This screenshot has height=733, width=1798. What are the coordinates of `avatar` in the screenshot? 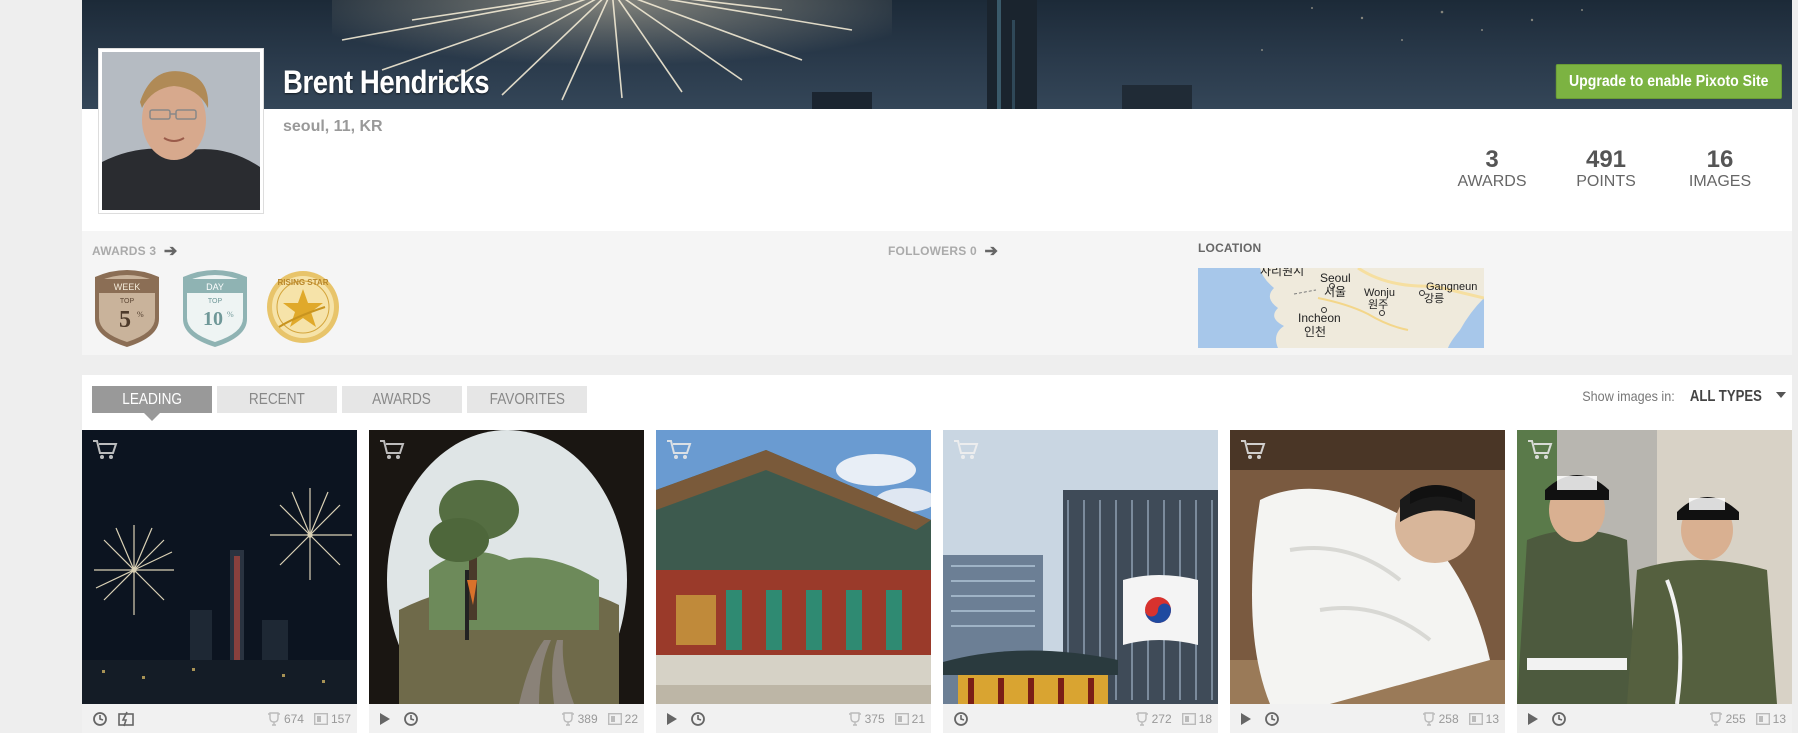 It's located at (181, 131).